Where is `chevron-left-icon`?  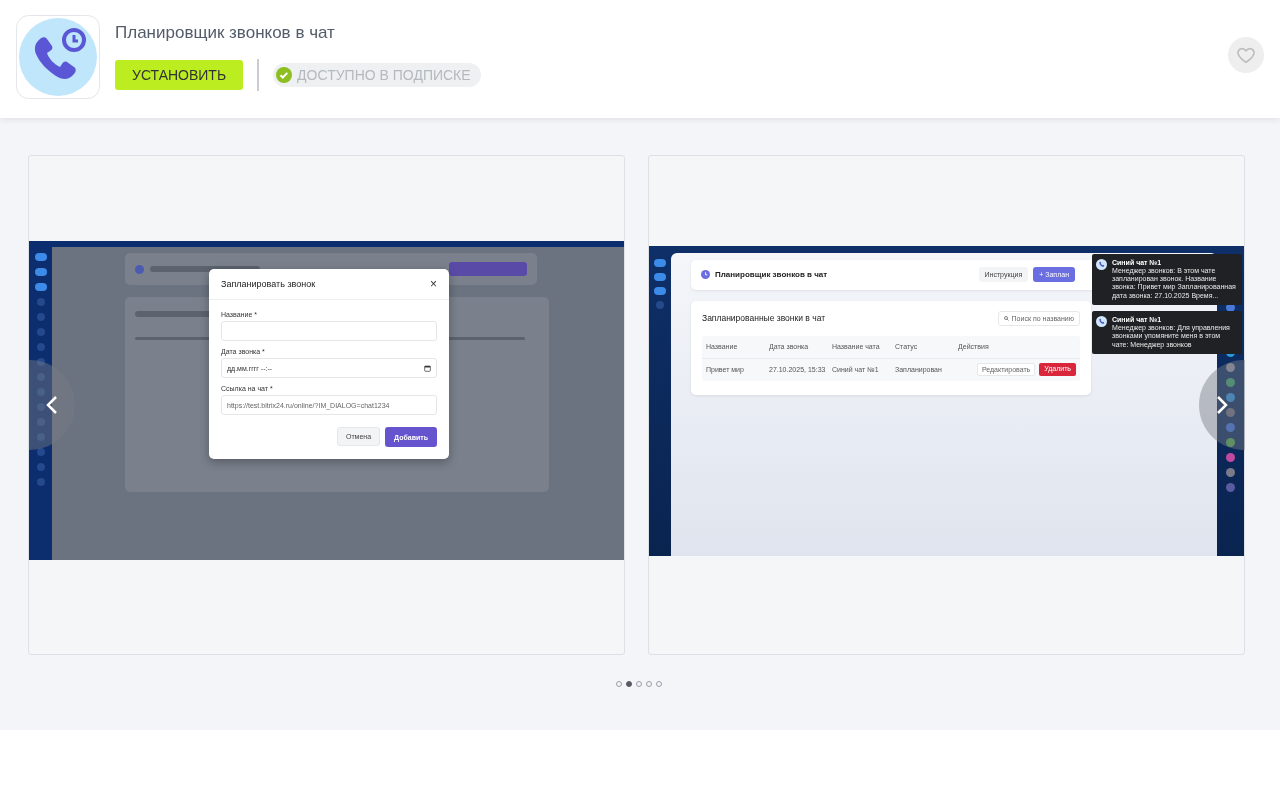
chevron-left-icon is located at coordinates (52, 405).